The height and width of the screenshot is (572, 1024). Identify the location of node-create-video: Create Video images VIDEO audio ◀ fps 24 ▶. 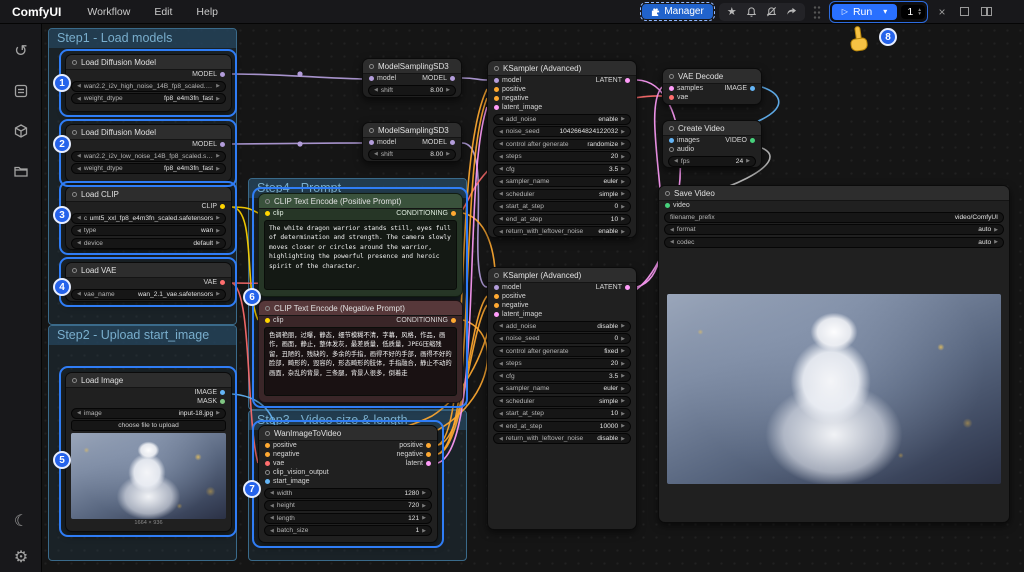
(712, 144).